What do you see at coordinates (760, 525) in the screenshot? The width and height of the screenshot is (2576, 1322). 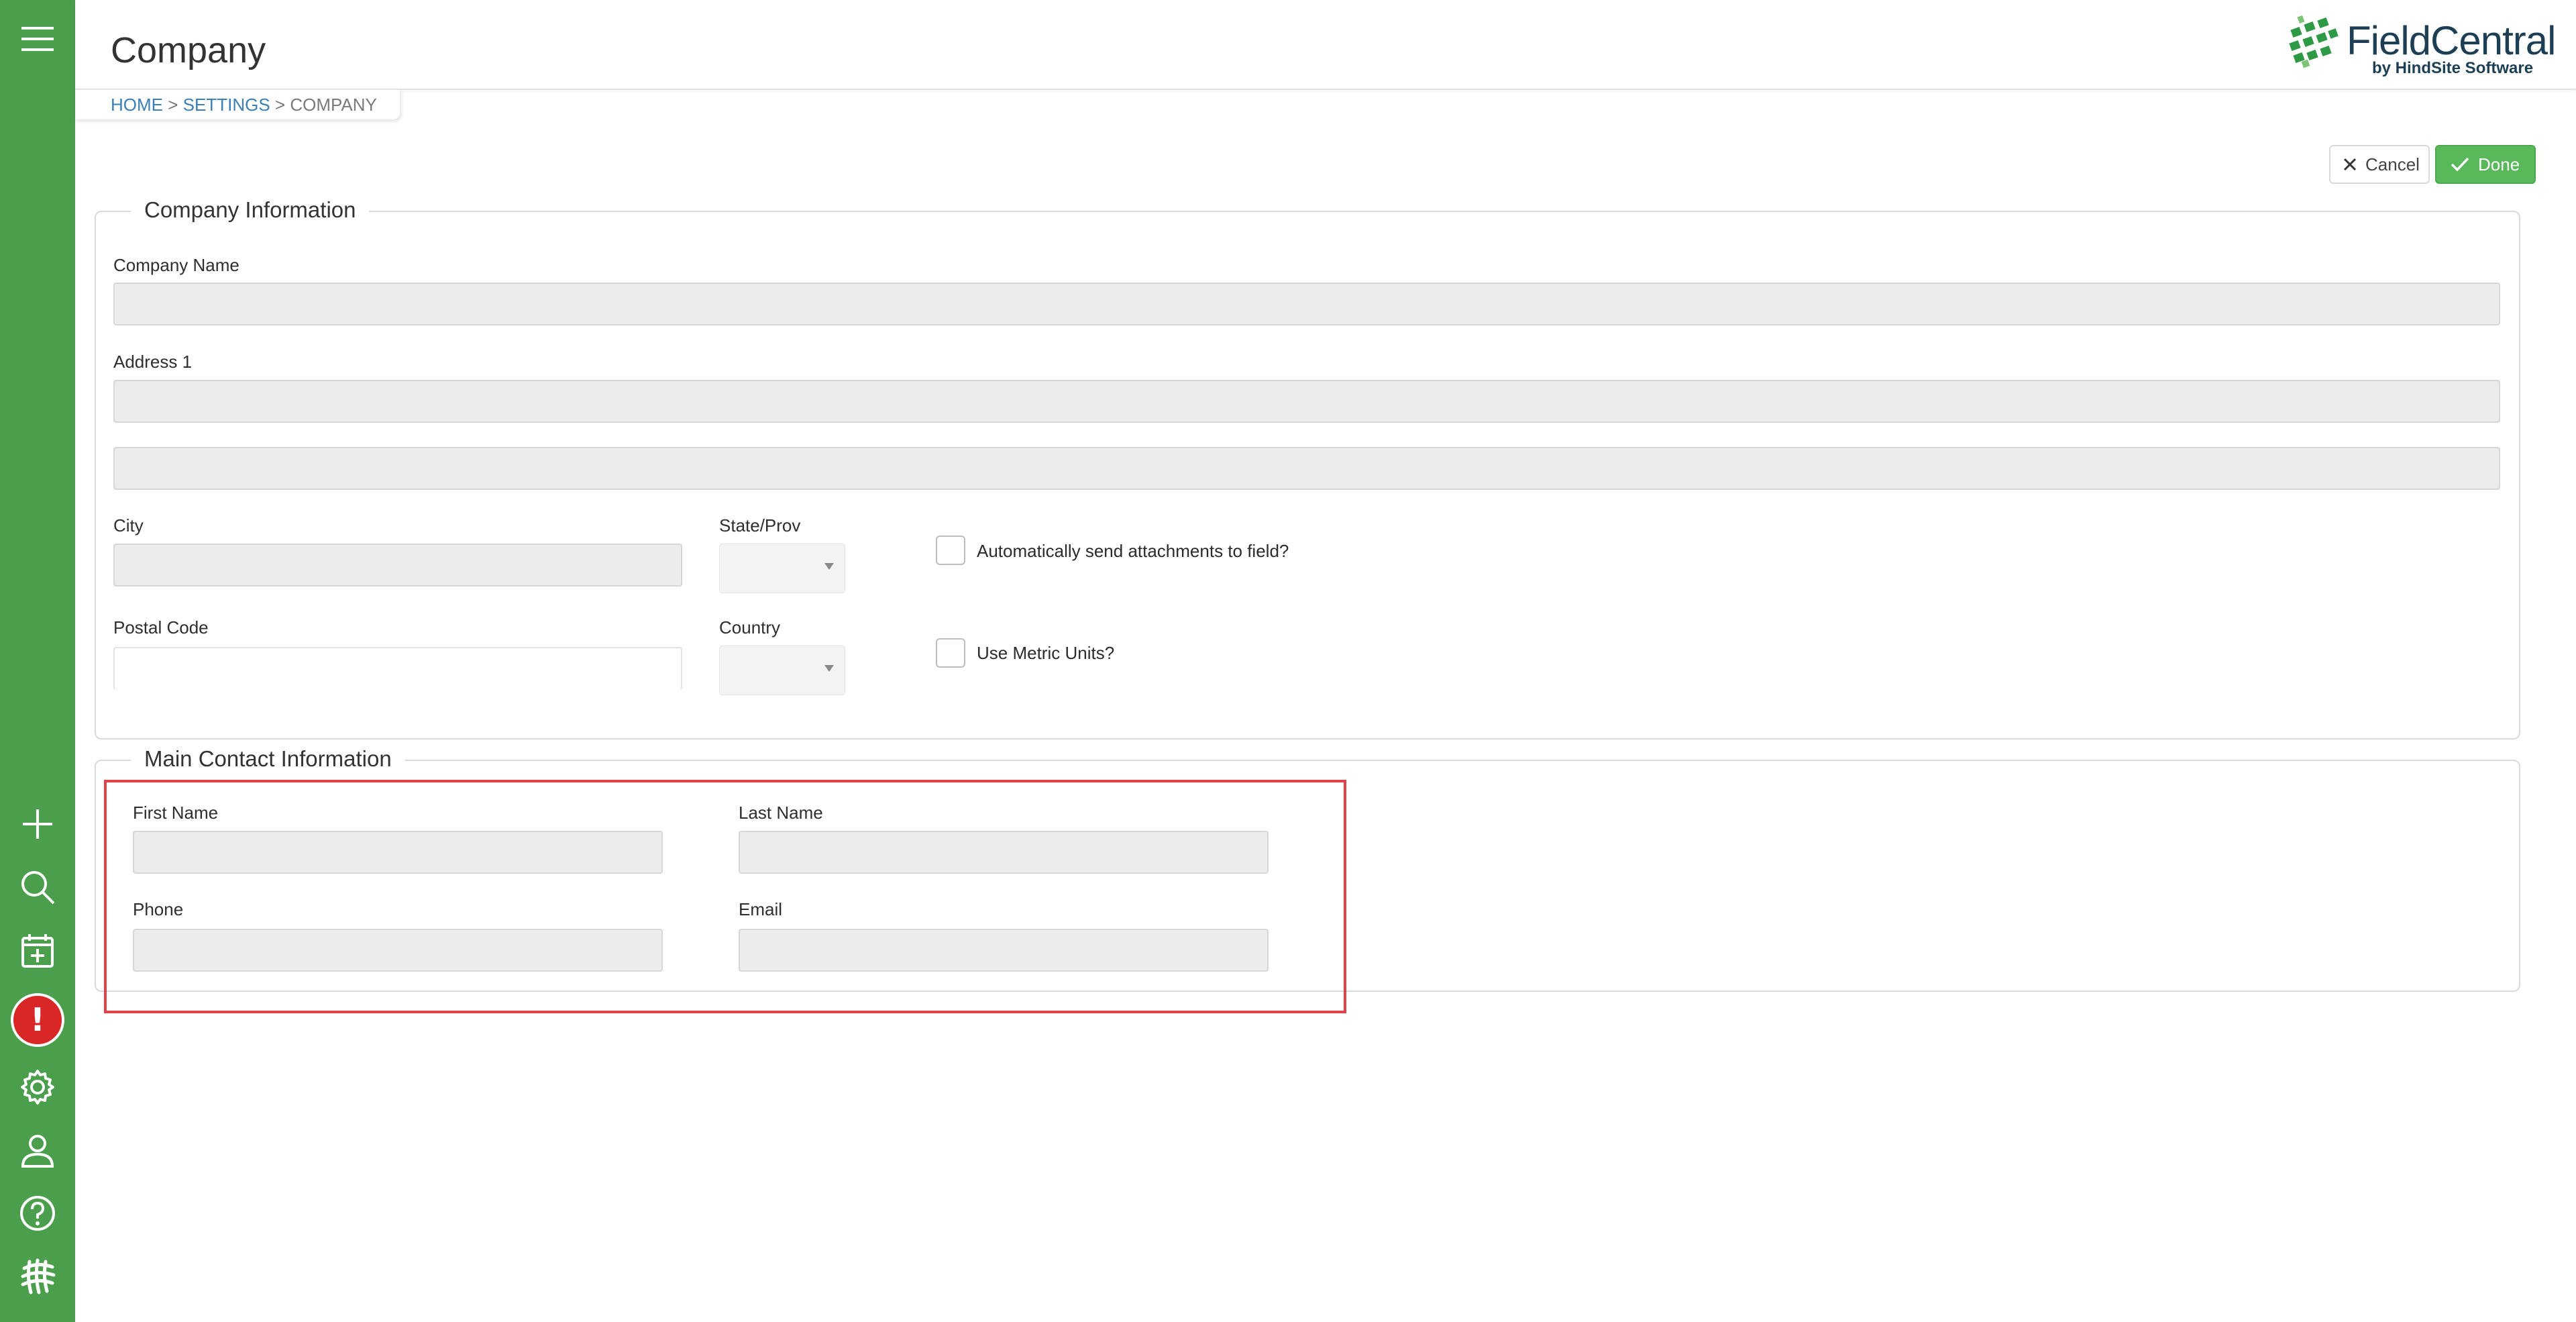 I see `state-label: State/Prov` at bounding box center [760, 525].